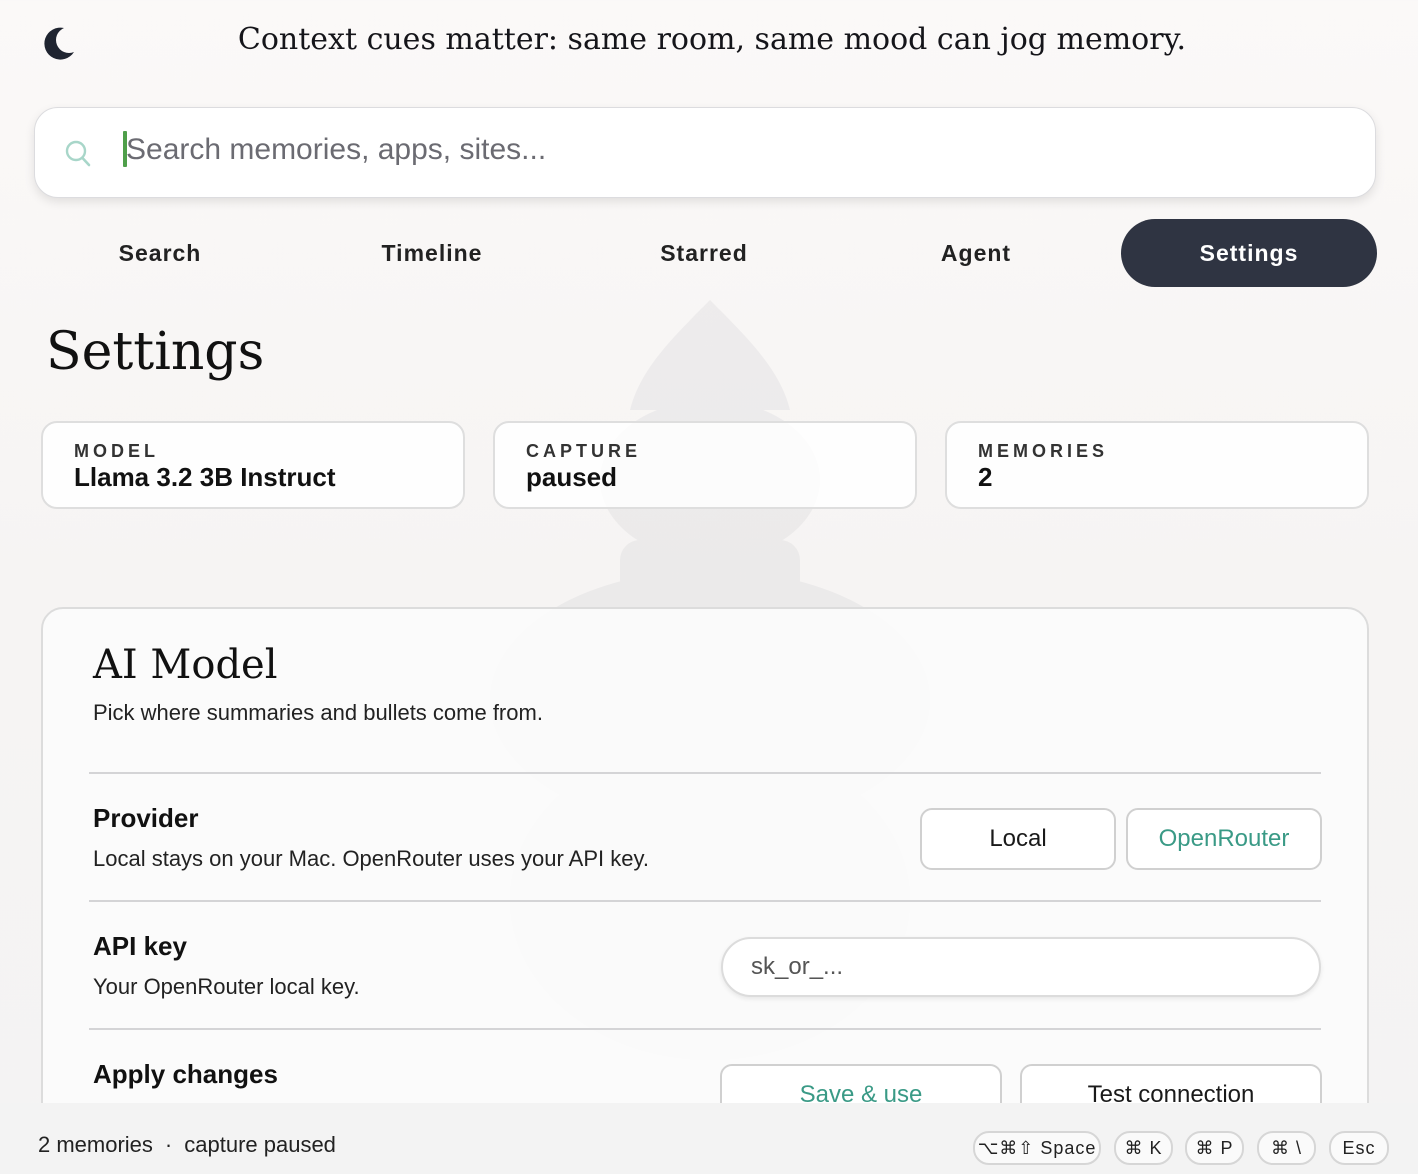 The image size is (1418, 1174). I want to click on stat-card-memories: MEMORIES 2, so click(1157, 465).